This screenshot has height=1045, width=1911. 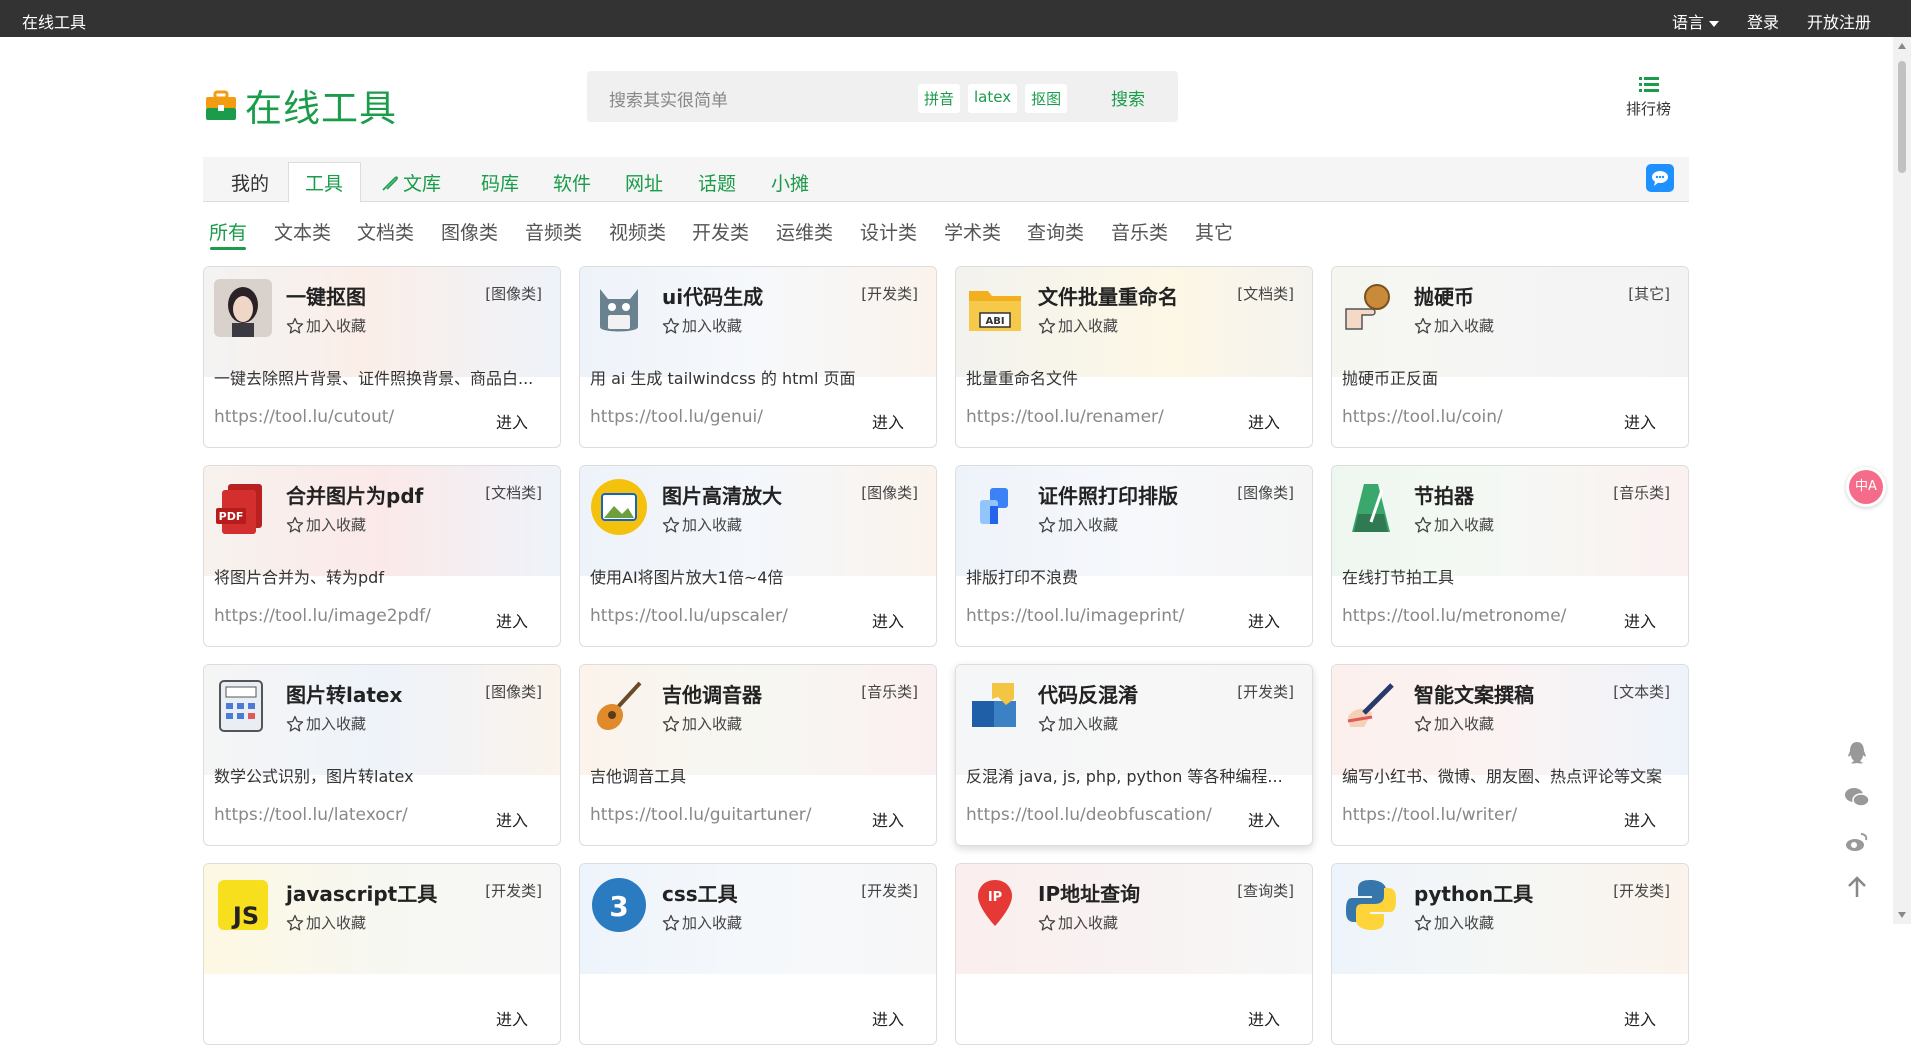 What do you see at coordinates (1108, 295) in the screenshot?
I see `card-title: 文件批量重命名` at bounding box center [1108, 295].